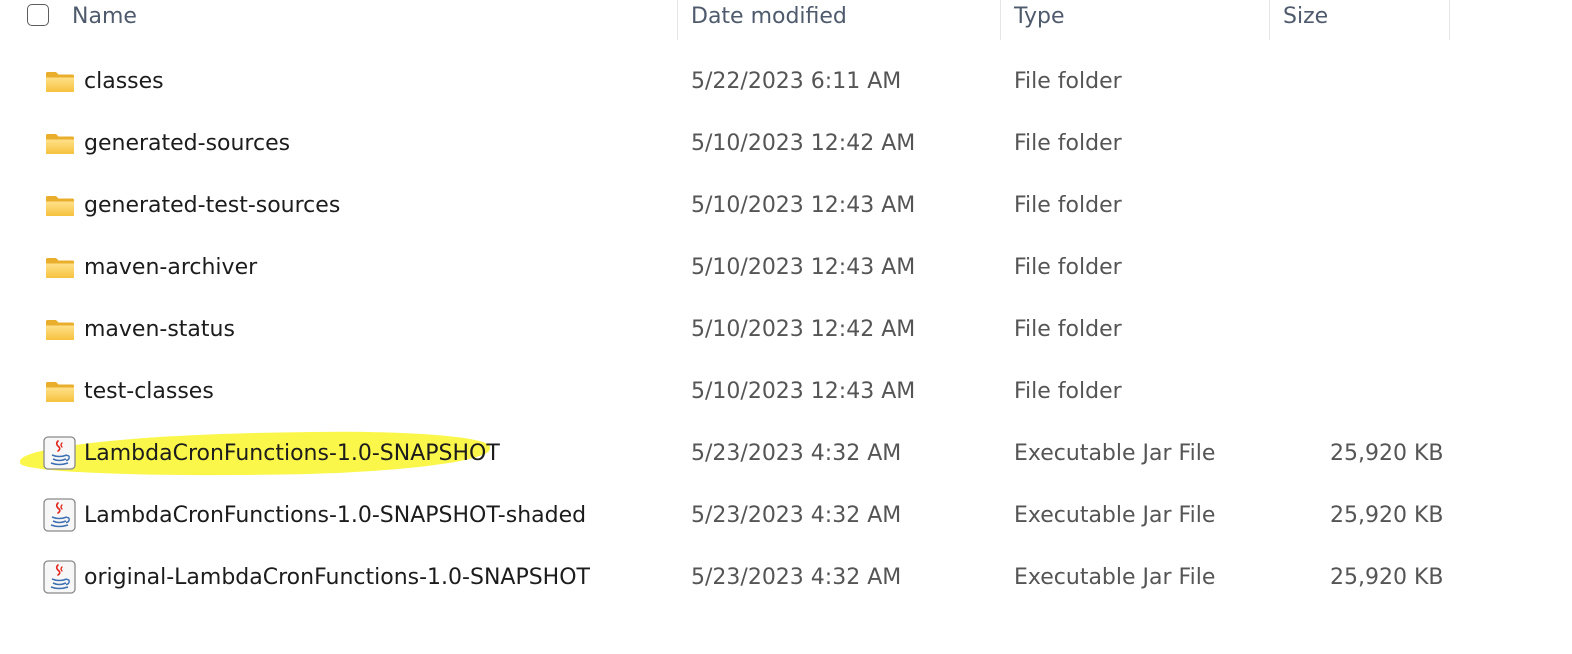  I want to click on column-header-bar: Name Date modified Type Size, so click(786, 20).